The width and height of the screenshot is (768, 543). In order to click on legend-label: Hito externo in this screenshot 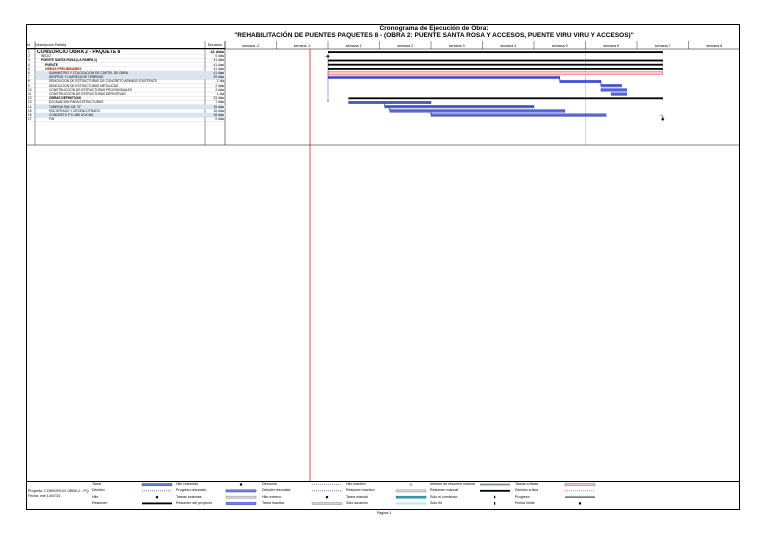, I will do `click(272, 496)`.